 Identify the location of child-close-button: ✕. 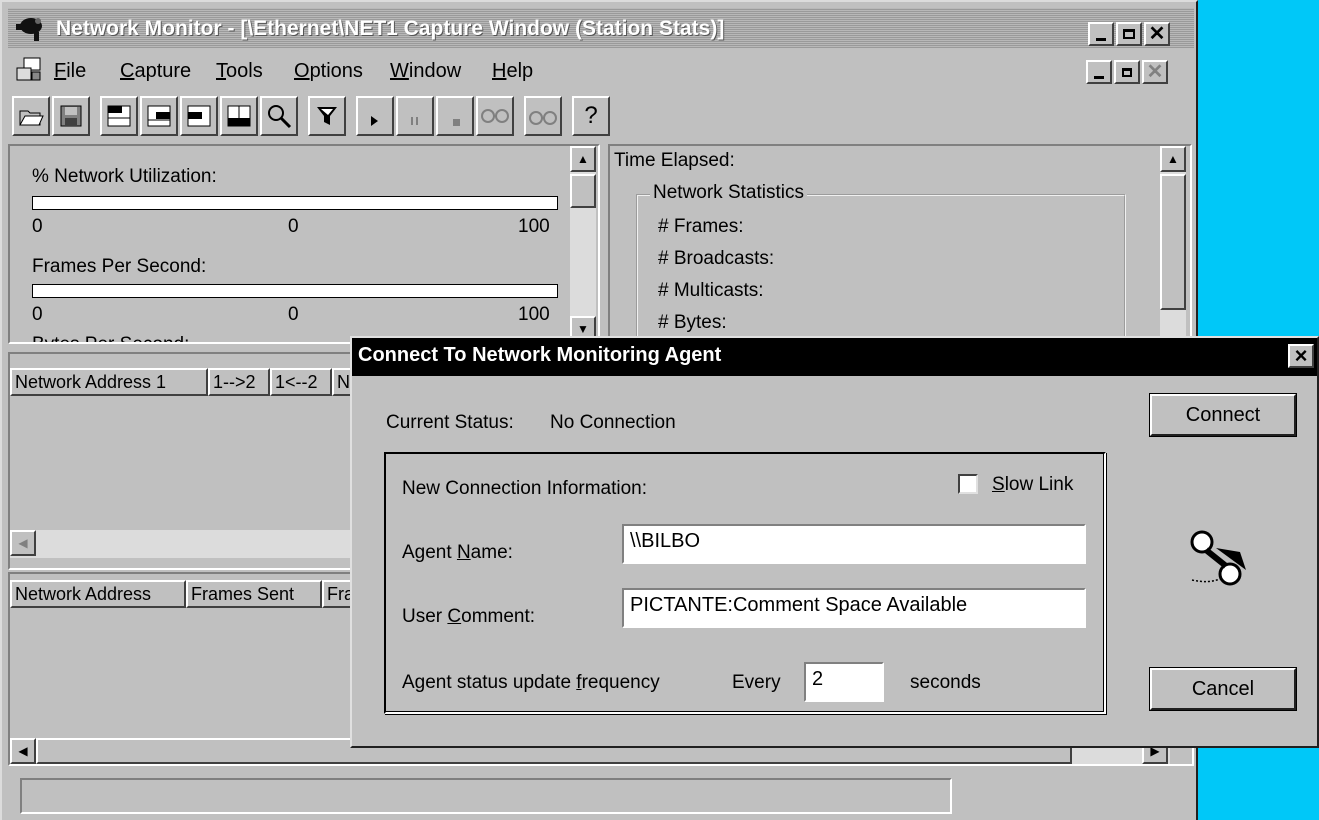
(1155, 72).